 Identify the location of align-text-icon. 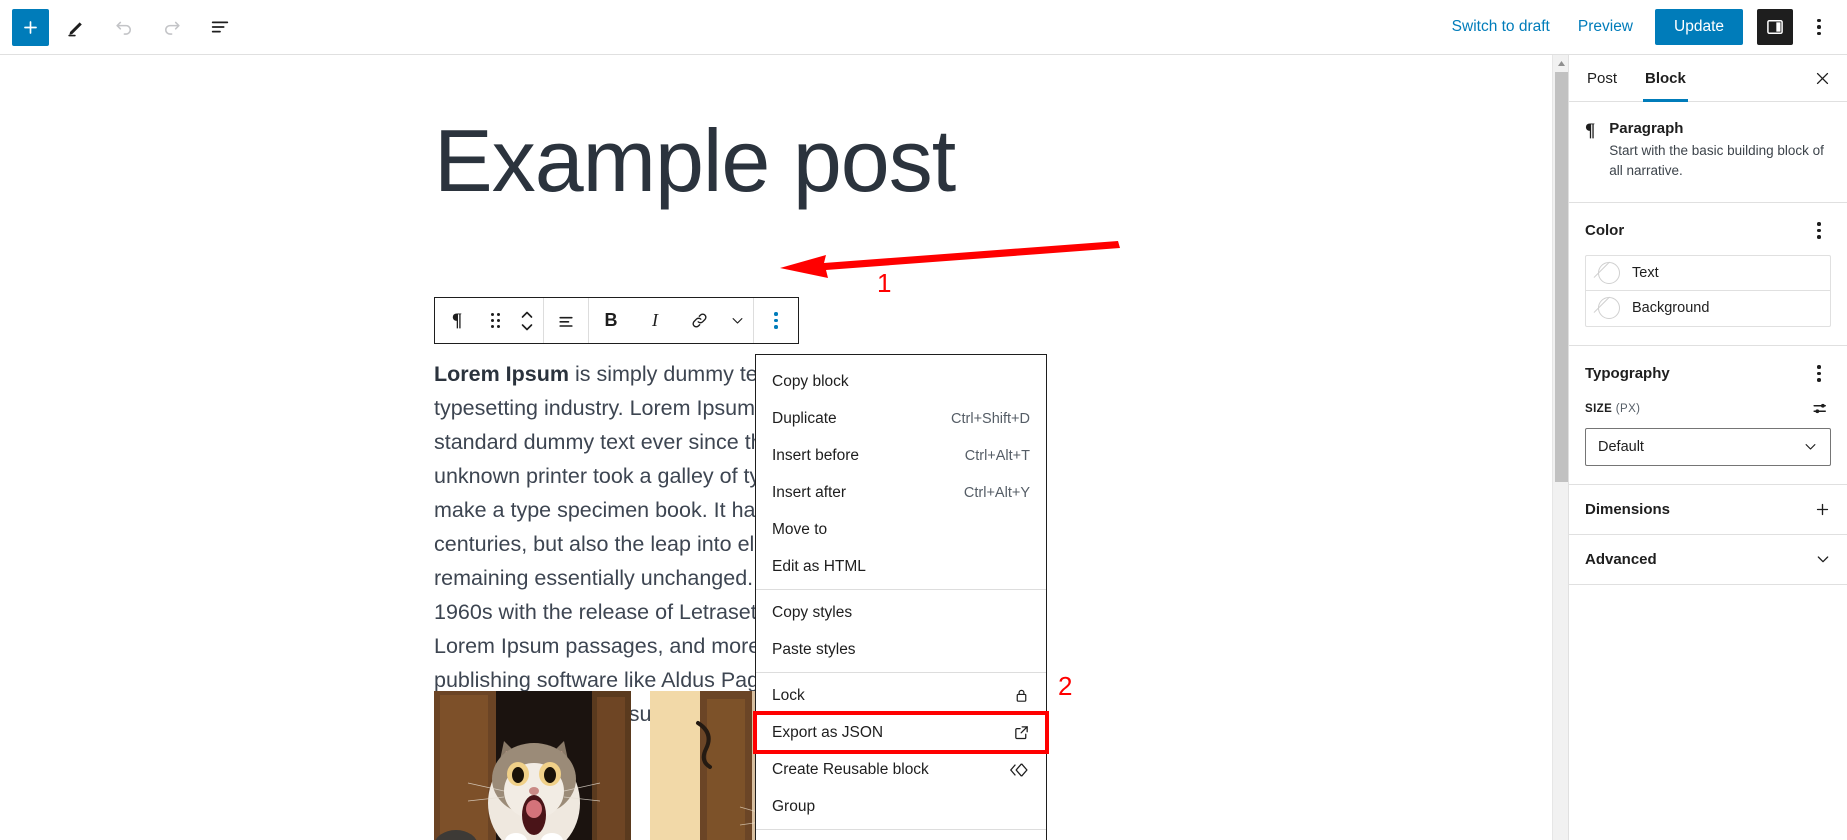
(566, 320).